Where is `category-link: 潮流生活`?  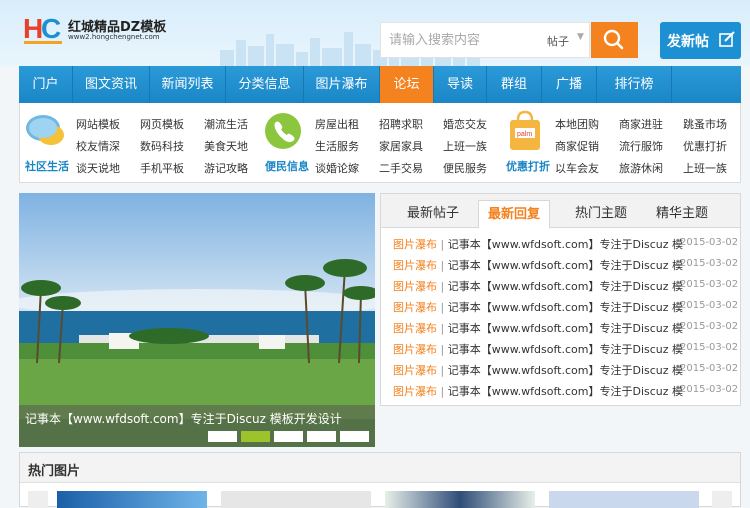
category-link: 潮流生活 is located at coordinates (226, 124).